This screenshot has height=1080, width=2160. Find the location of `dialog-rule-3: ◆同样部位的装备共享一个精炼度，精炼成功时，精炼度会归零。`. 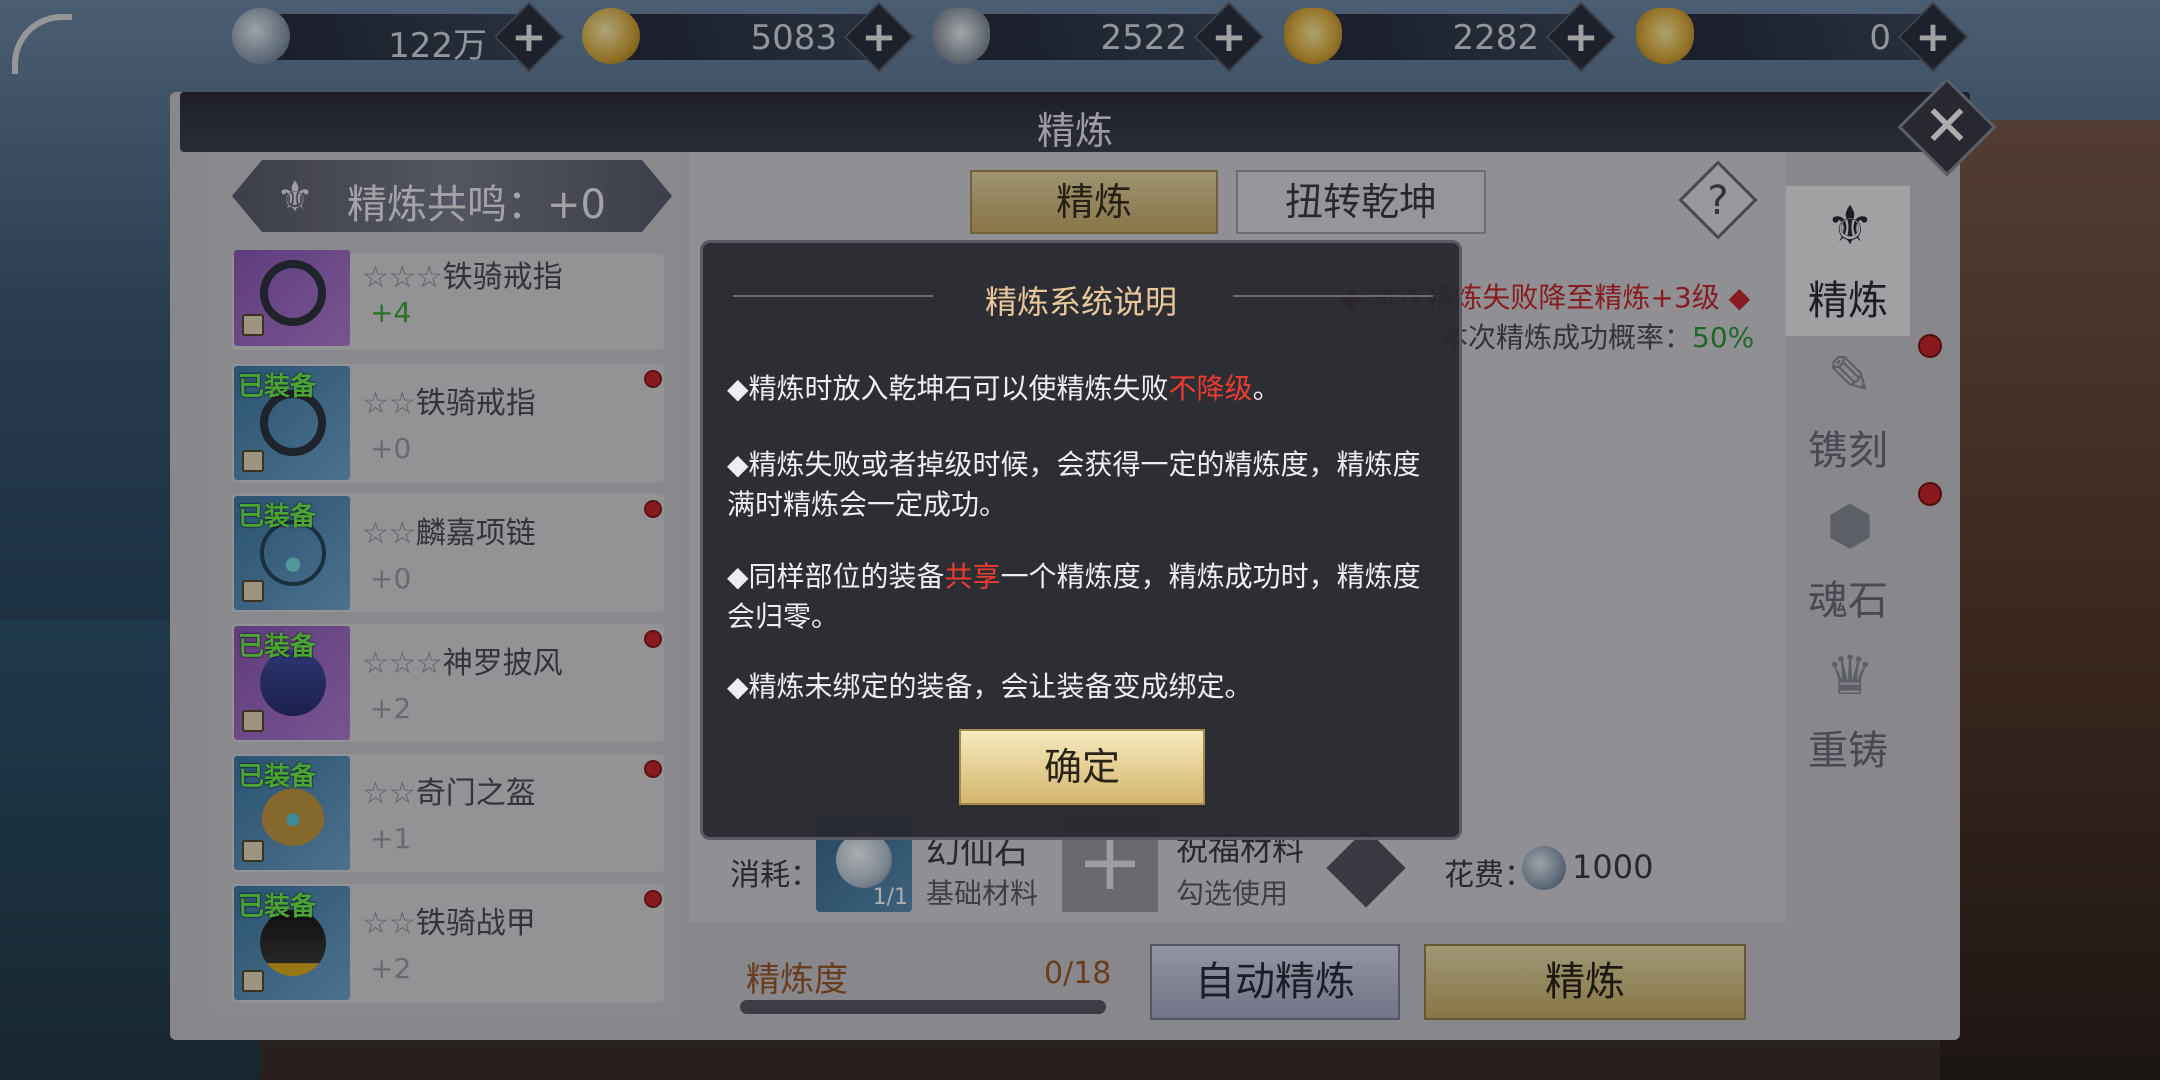

dialog-rule-3: ◆同样部位的装备共享一个精炼度，精炼成功时，精炼度会归零。 is located at coordinates (1084, 597).